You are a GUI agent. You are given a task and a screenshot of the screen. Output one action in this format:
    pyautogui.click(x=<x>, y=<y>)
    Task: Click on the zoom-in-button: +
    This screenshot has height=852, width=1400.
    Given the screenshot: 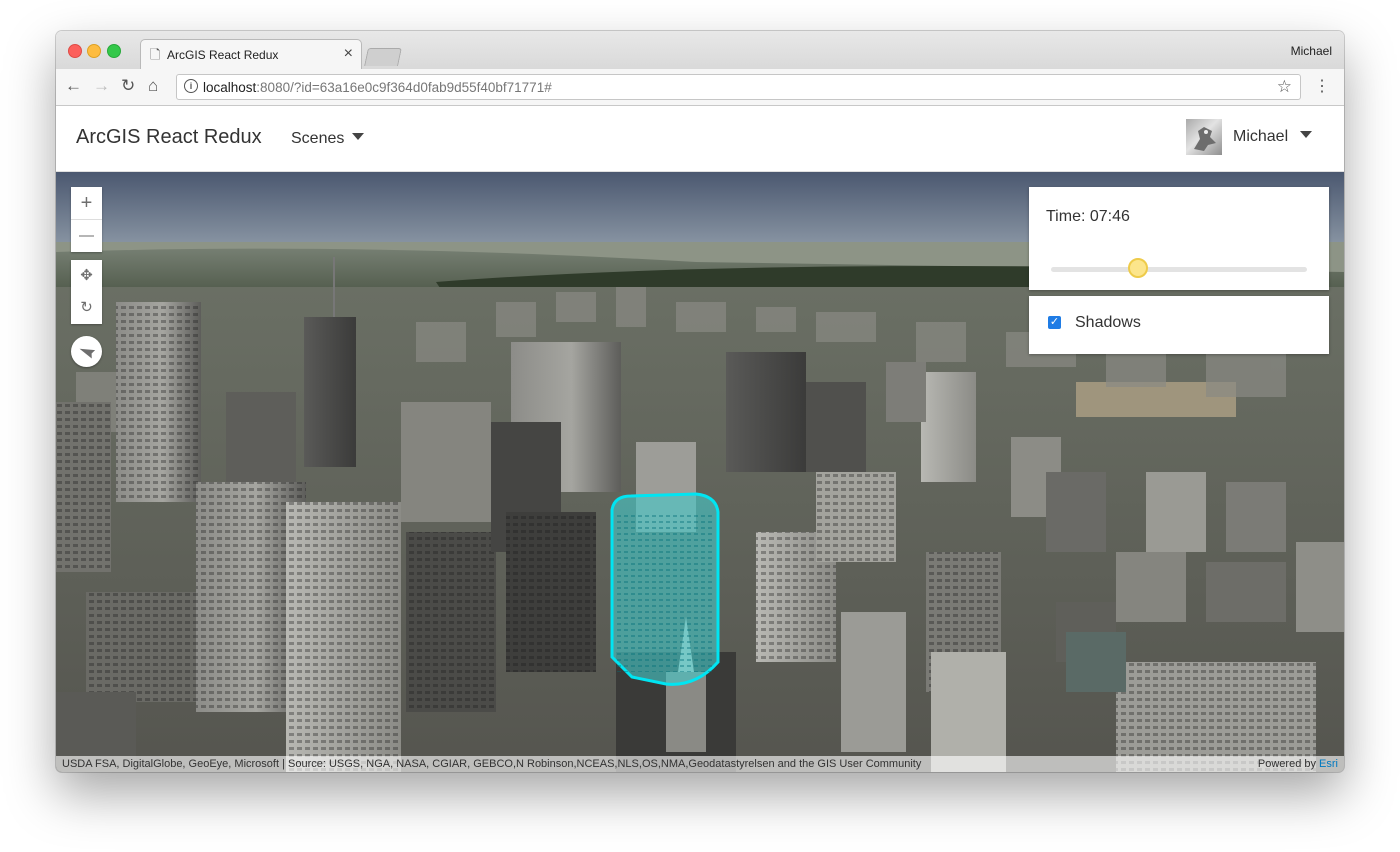 What is the action you would take?
    pyautogui.click(x=86, y=203)
    